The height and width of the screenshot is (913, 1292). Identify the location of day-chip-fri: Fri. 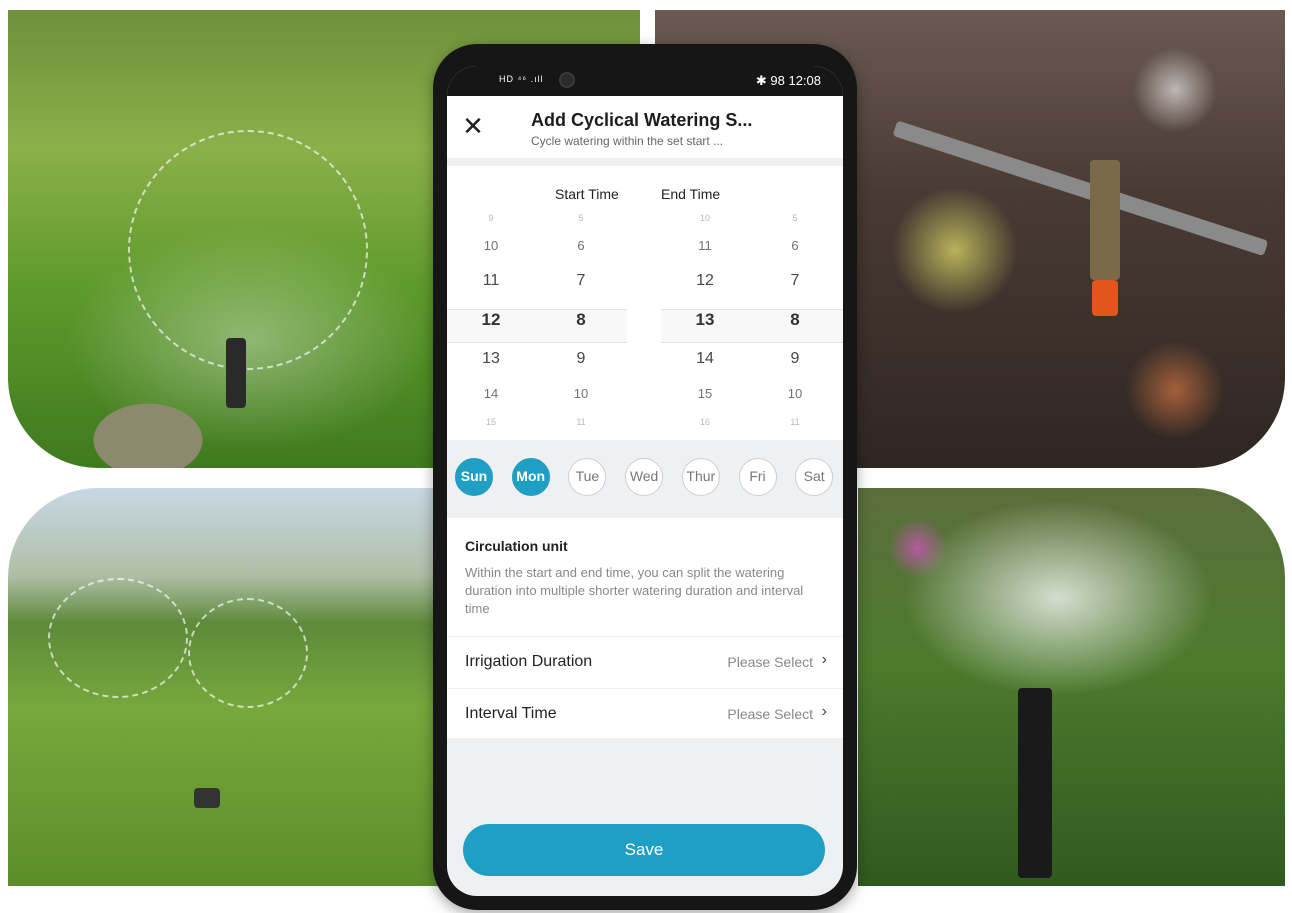
(757, 477).